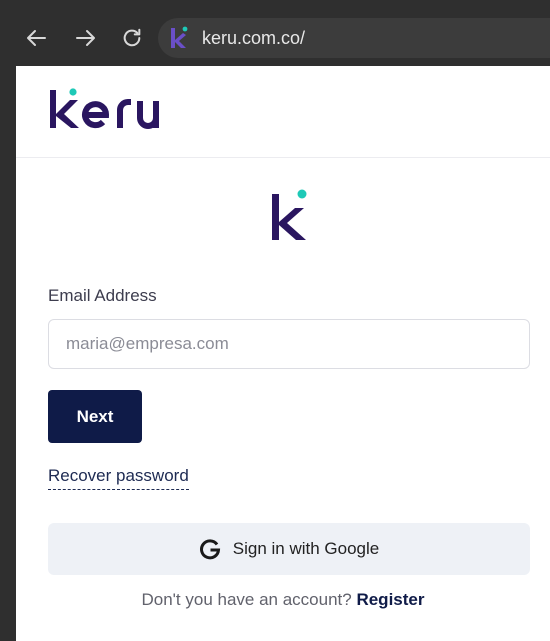  I want to click on next-button: Next, so click(95, 416).